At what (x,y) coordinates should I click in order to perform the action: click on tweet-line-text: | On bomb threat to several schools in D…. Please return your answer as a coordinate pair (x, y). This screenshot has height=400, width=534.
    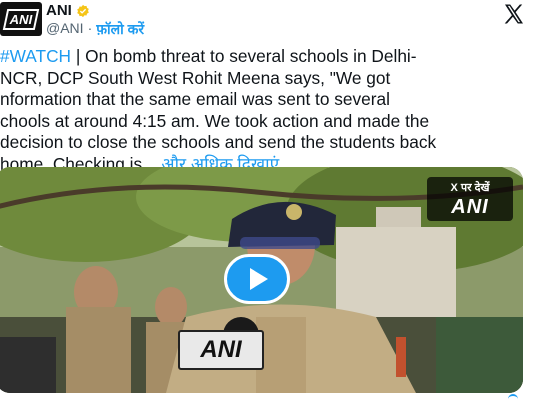
    Looking at the image, I should click on (244, 56).